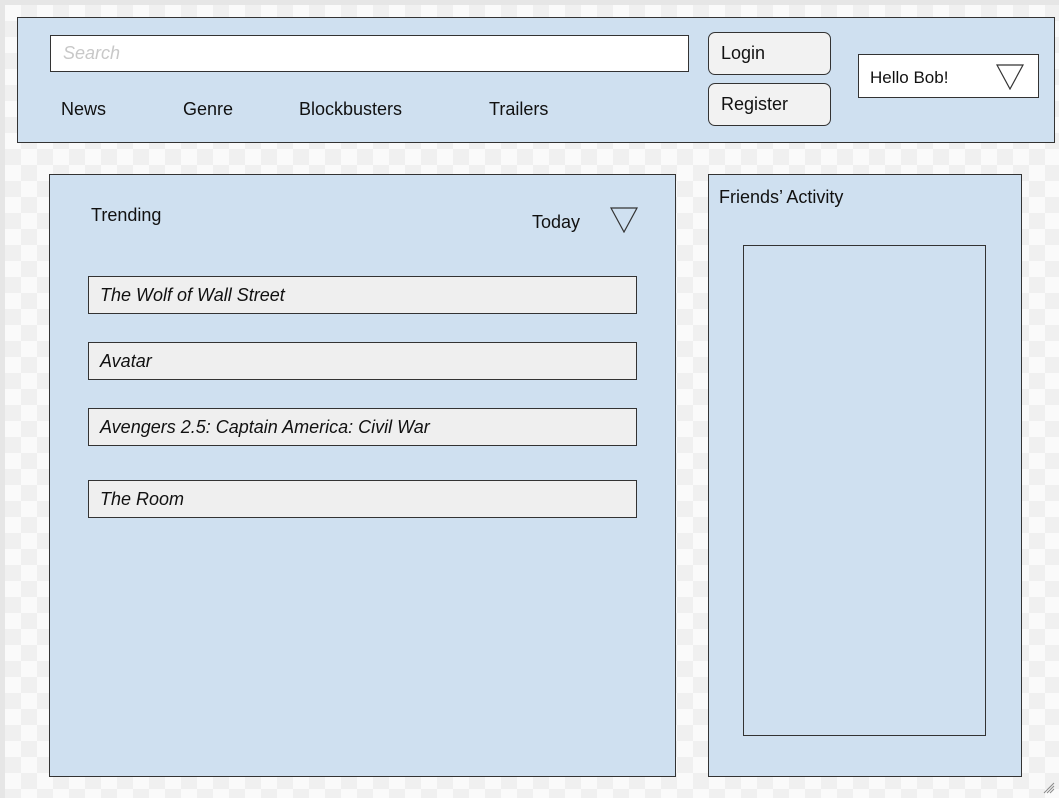  What do you see at coordinates (781, 197) in the screenshot?
I see `friends-activity-title: Friends’ Activity` at bounding box center [781, 197].